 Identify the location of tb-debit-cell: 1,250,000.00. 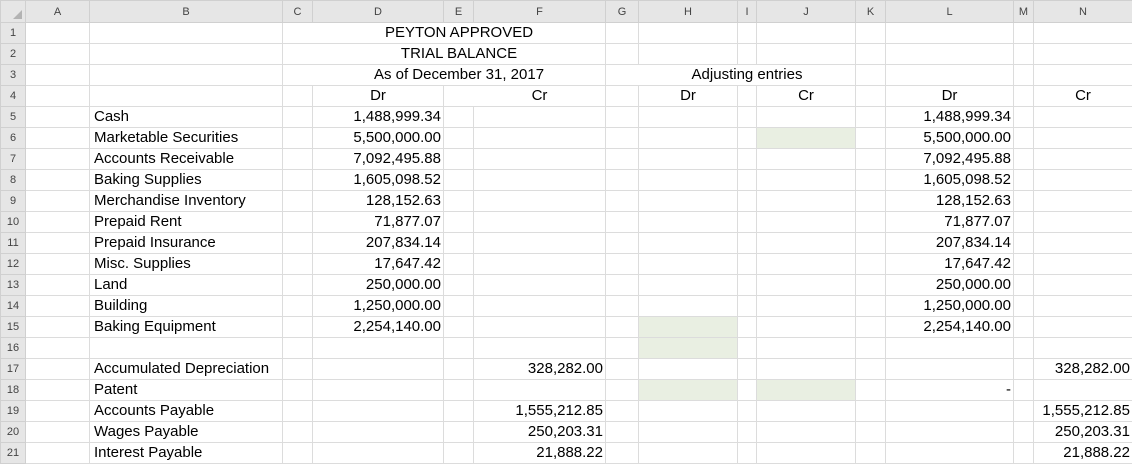
(378, 306).